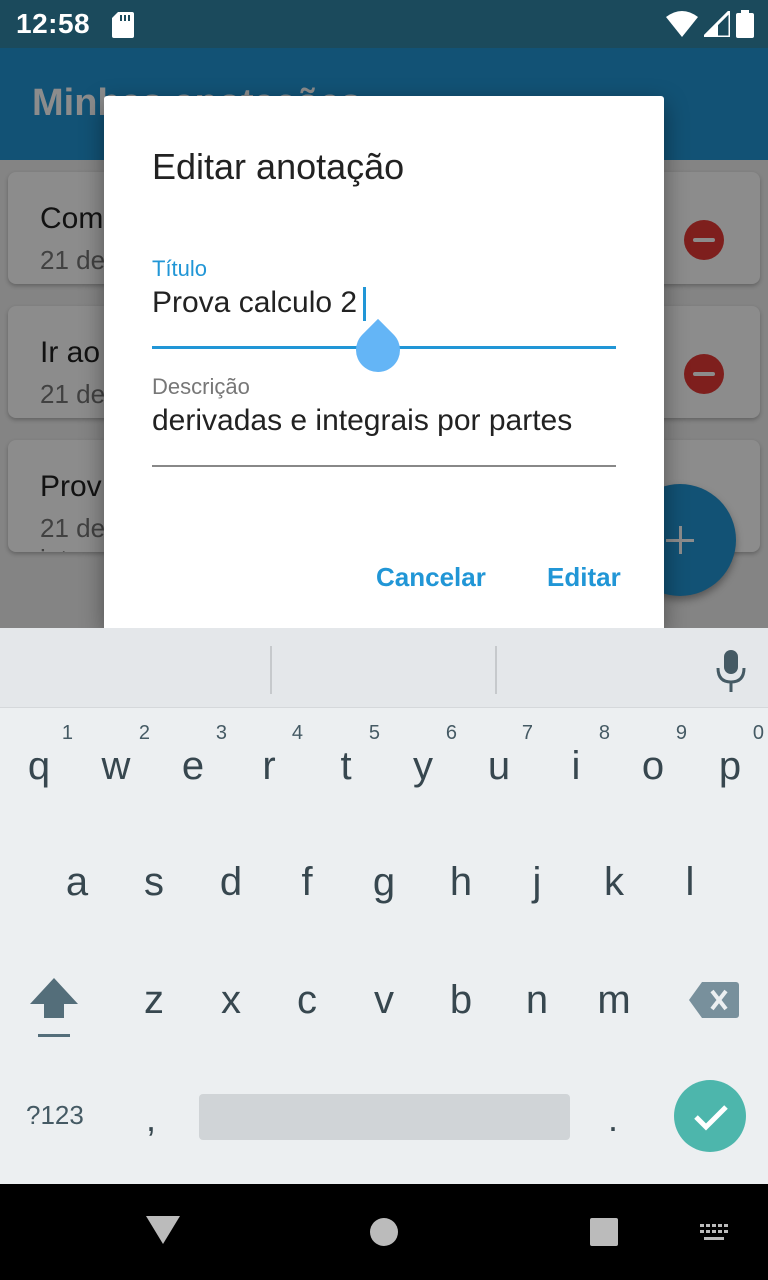 The image size is (768, 1280). Describe the element at coordinates (613, 1119) in the screenshot. I see `period-key: .` at that location.